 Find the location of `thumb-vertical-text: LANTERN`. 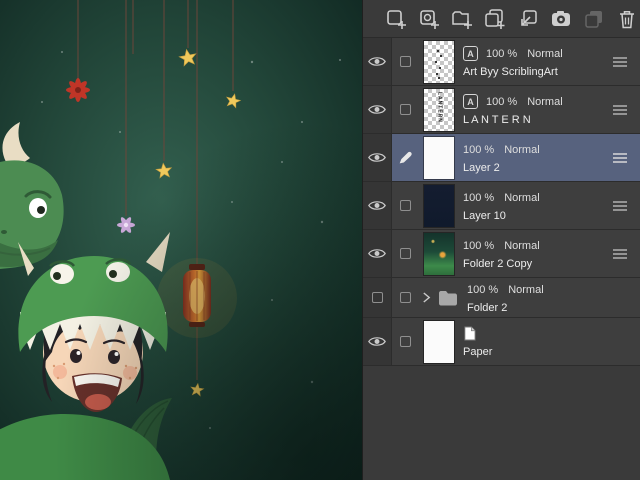

thumb-vertical-text: LANTERN is located at coordinates (439, 107).